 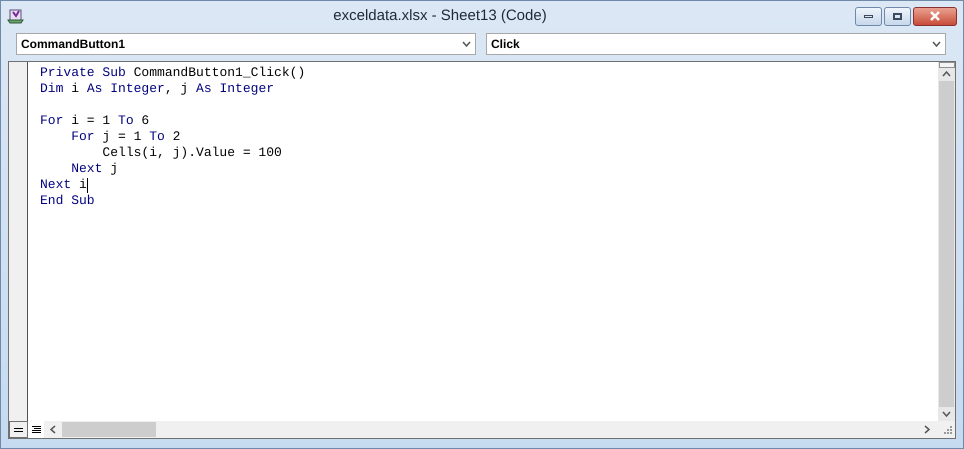 What do you see at coordinates (95, 121) in the screenshot?
I see `code-line: For i = 1 To 6` at bounding box center [95, 121].